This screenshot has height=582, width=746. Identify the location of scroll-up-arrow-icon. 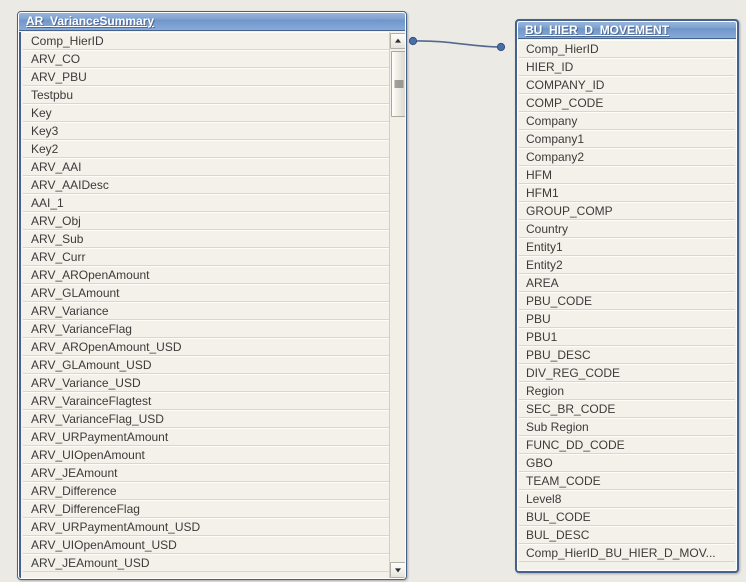
(398, 40).